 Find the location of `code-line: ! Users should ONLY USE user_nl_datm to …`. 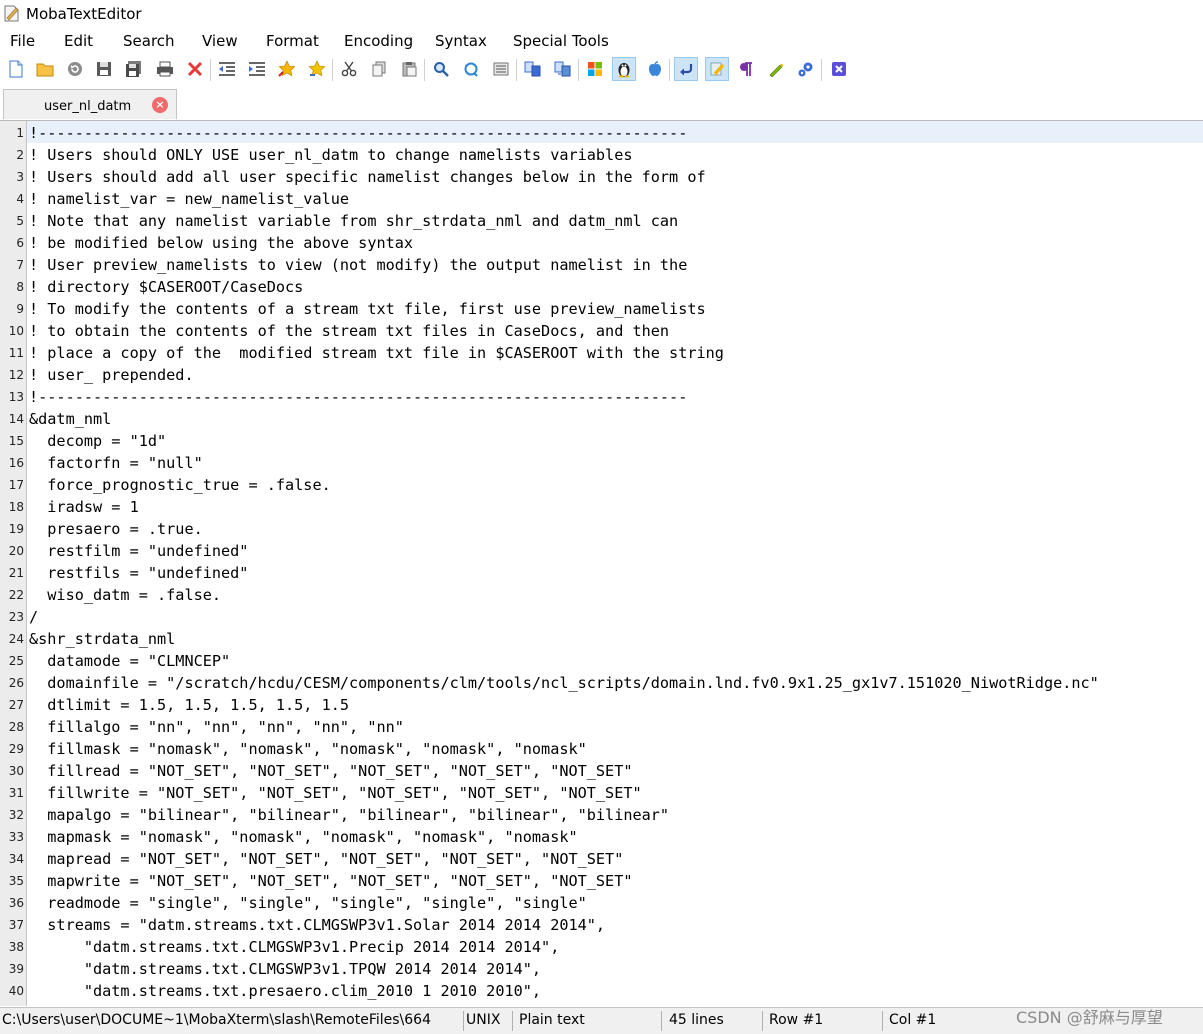

code-line: ! Users should ONLY USE user_nl_datm to … is located at coordinates (330, 155).